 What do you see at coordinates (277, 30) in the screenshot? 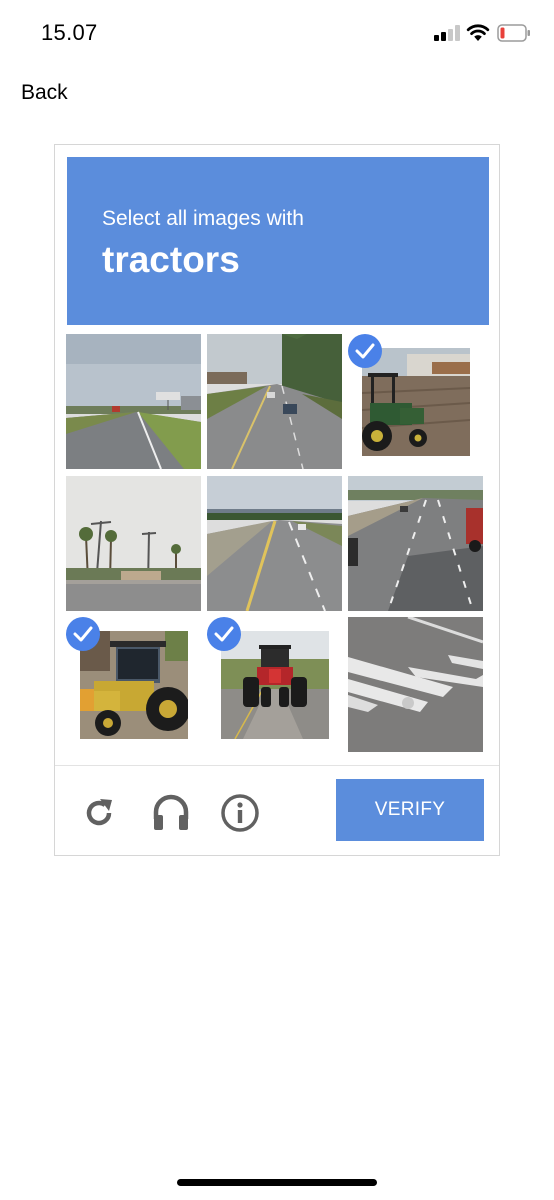
I see `status-bar: 15.07` at bounding box center [277, 30].